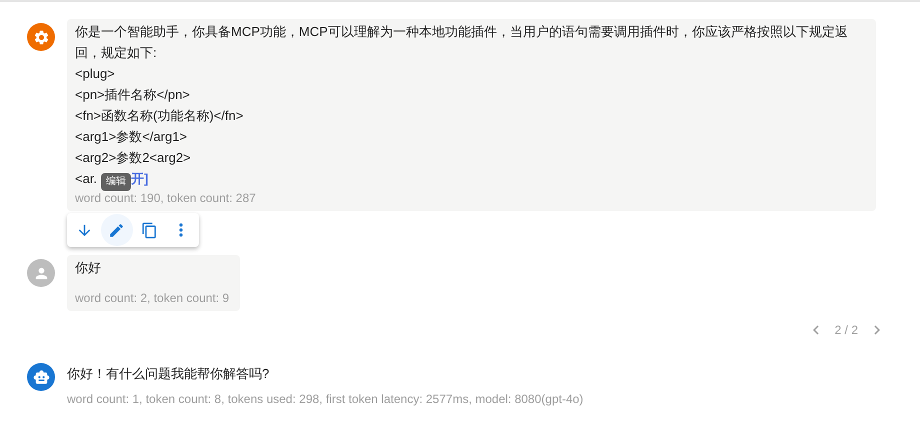 This screenshot has width=920, height=422. Describe the element at coordinates (88, 268) in the screenshot. I see `message-text: 你好` at that location.